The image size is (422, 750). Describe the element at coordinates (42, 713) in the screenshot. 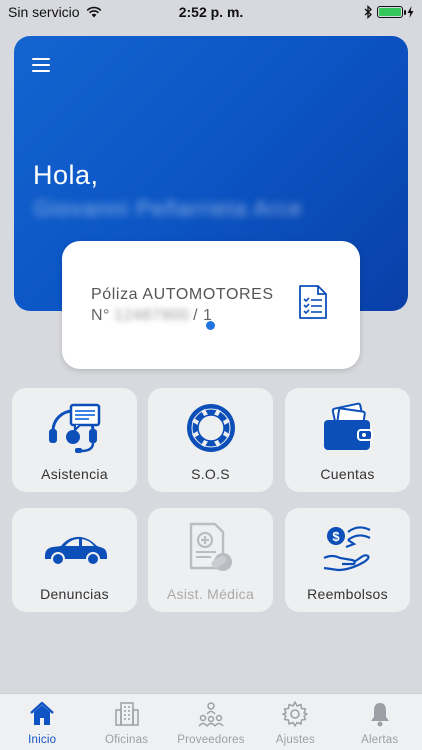

I see `home-icon` at that location.